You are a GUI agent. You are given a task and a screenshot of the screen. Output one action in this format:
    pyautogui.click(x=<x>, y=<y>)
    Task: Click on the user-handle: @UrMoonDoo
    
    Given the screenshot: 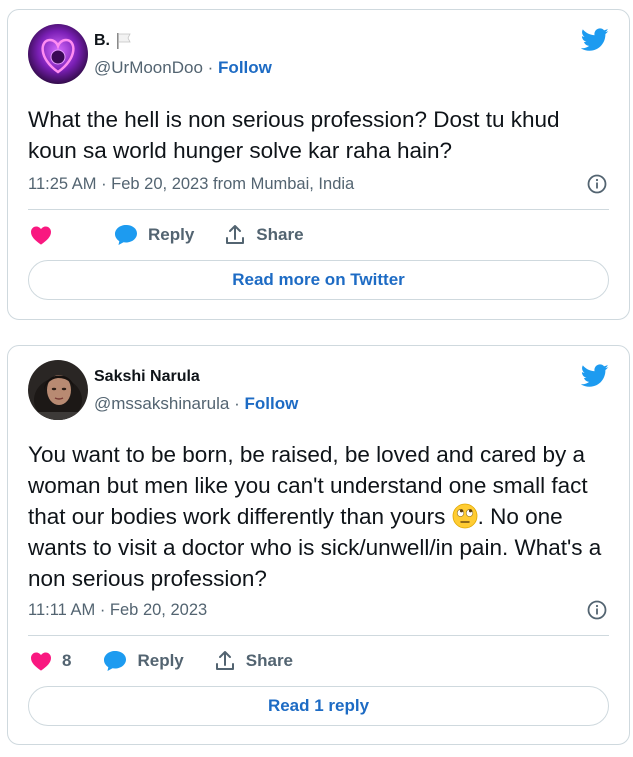 What is the action you would take?
    pyautogui.click(x=148, y=67)
    